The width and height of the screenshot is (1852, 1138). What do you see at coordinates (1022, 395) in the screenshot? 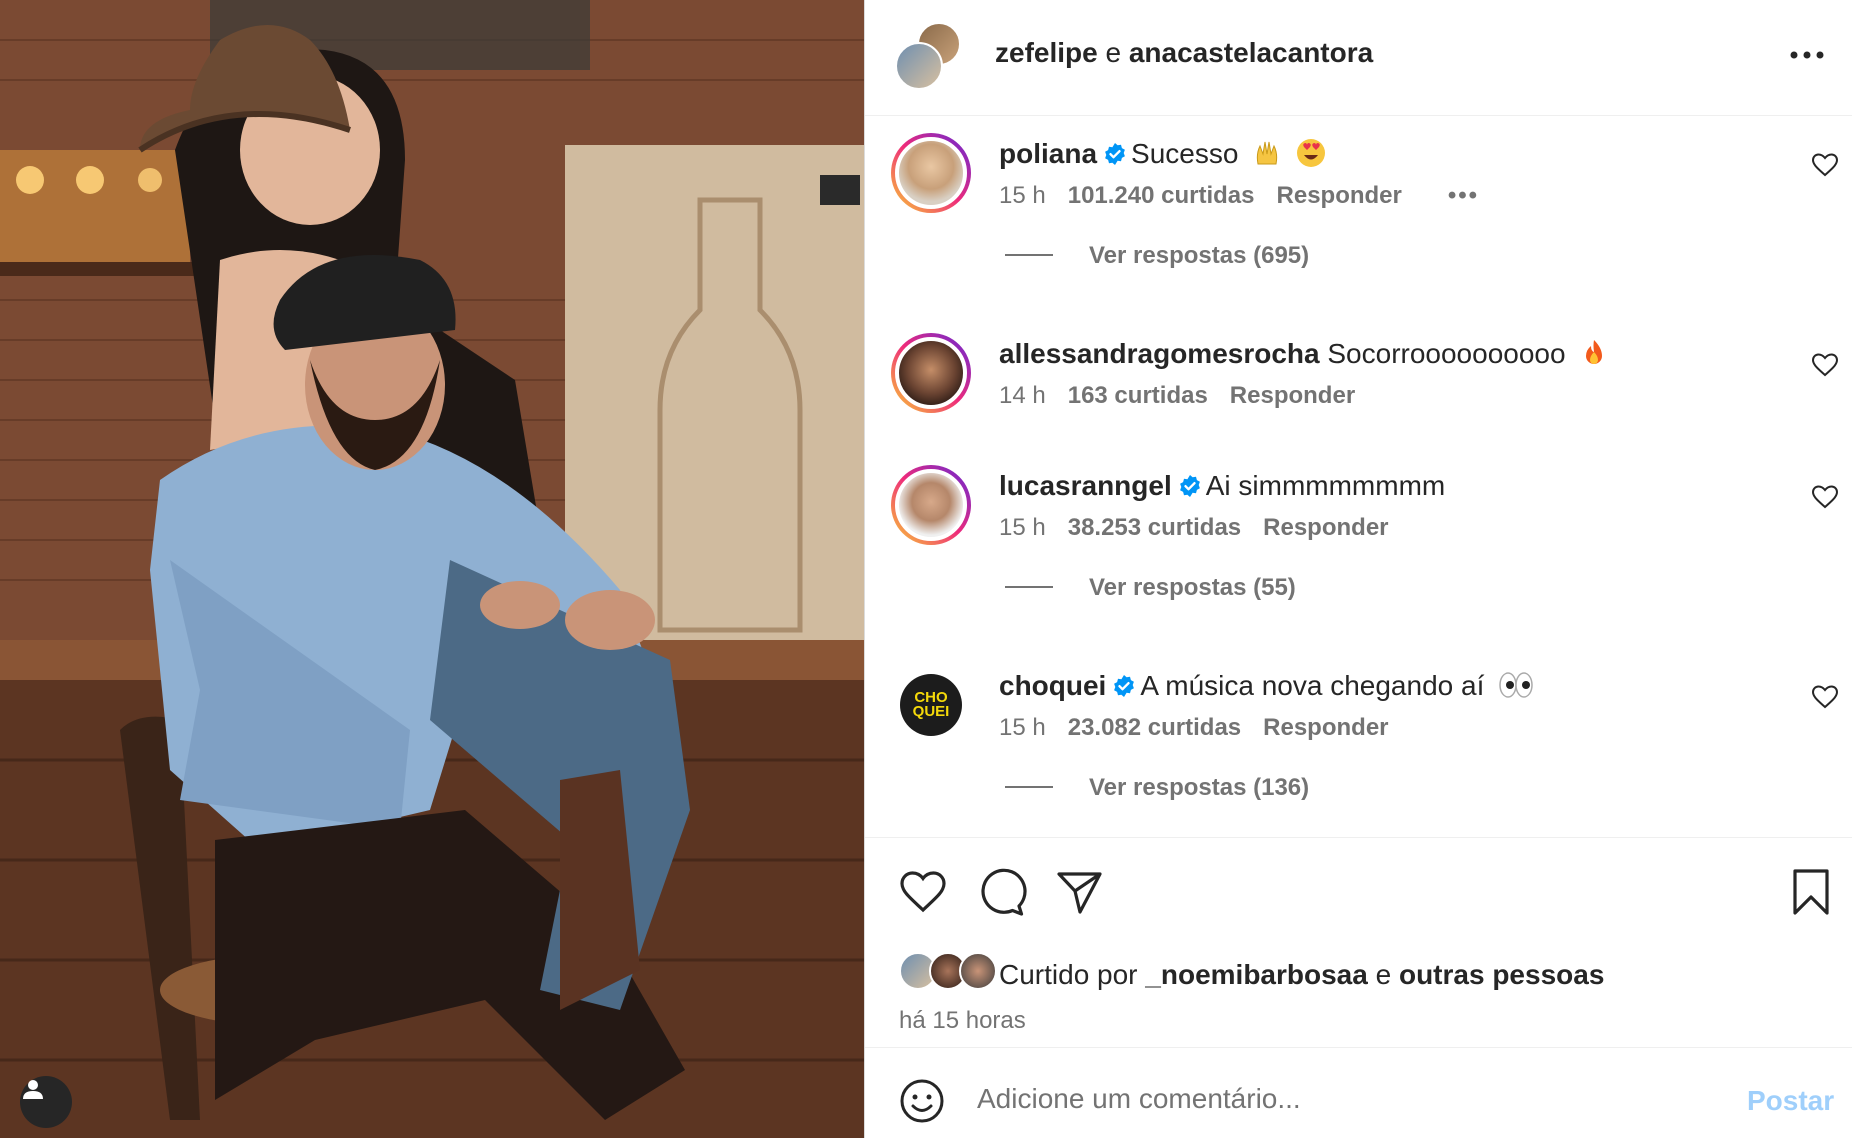
I see `comment-time: 14 h` at bounding box center [1022, 395].